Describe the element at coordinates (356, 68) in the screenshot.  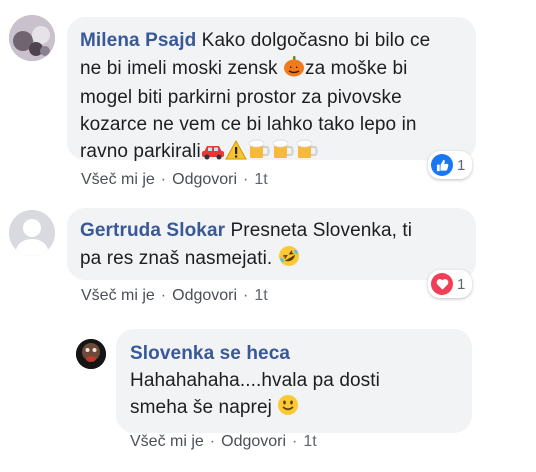
I see `comment-text: za moške bi` at that location.